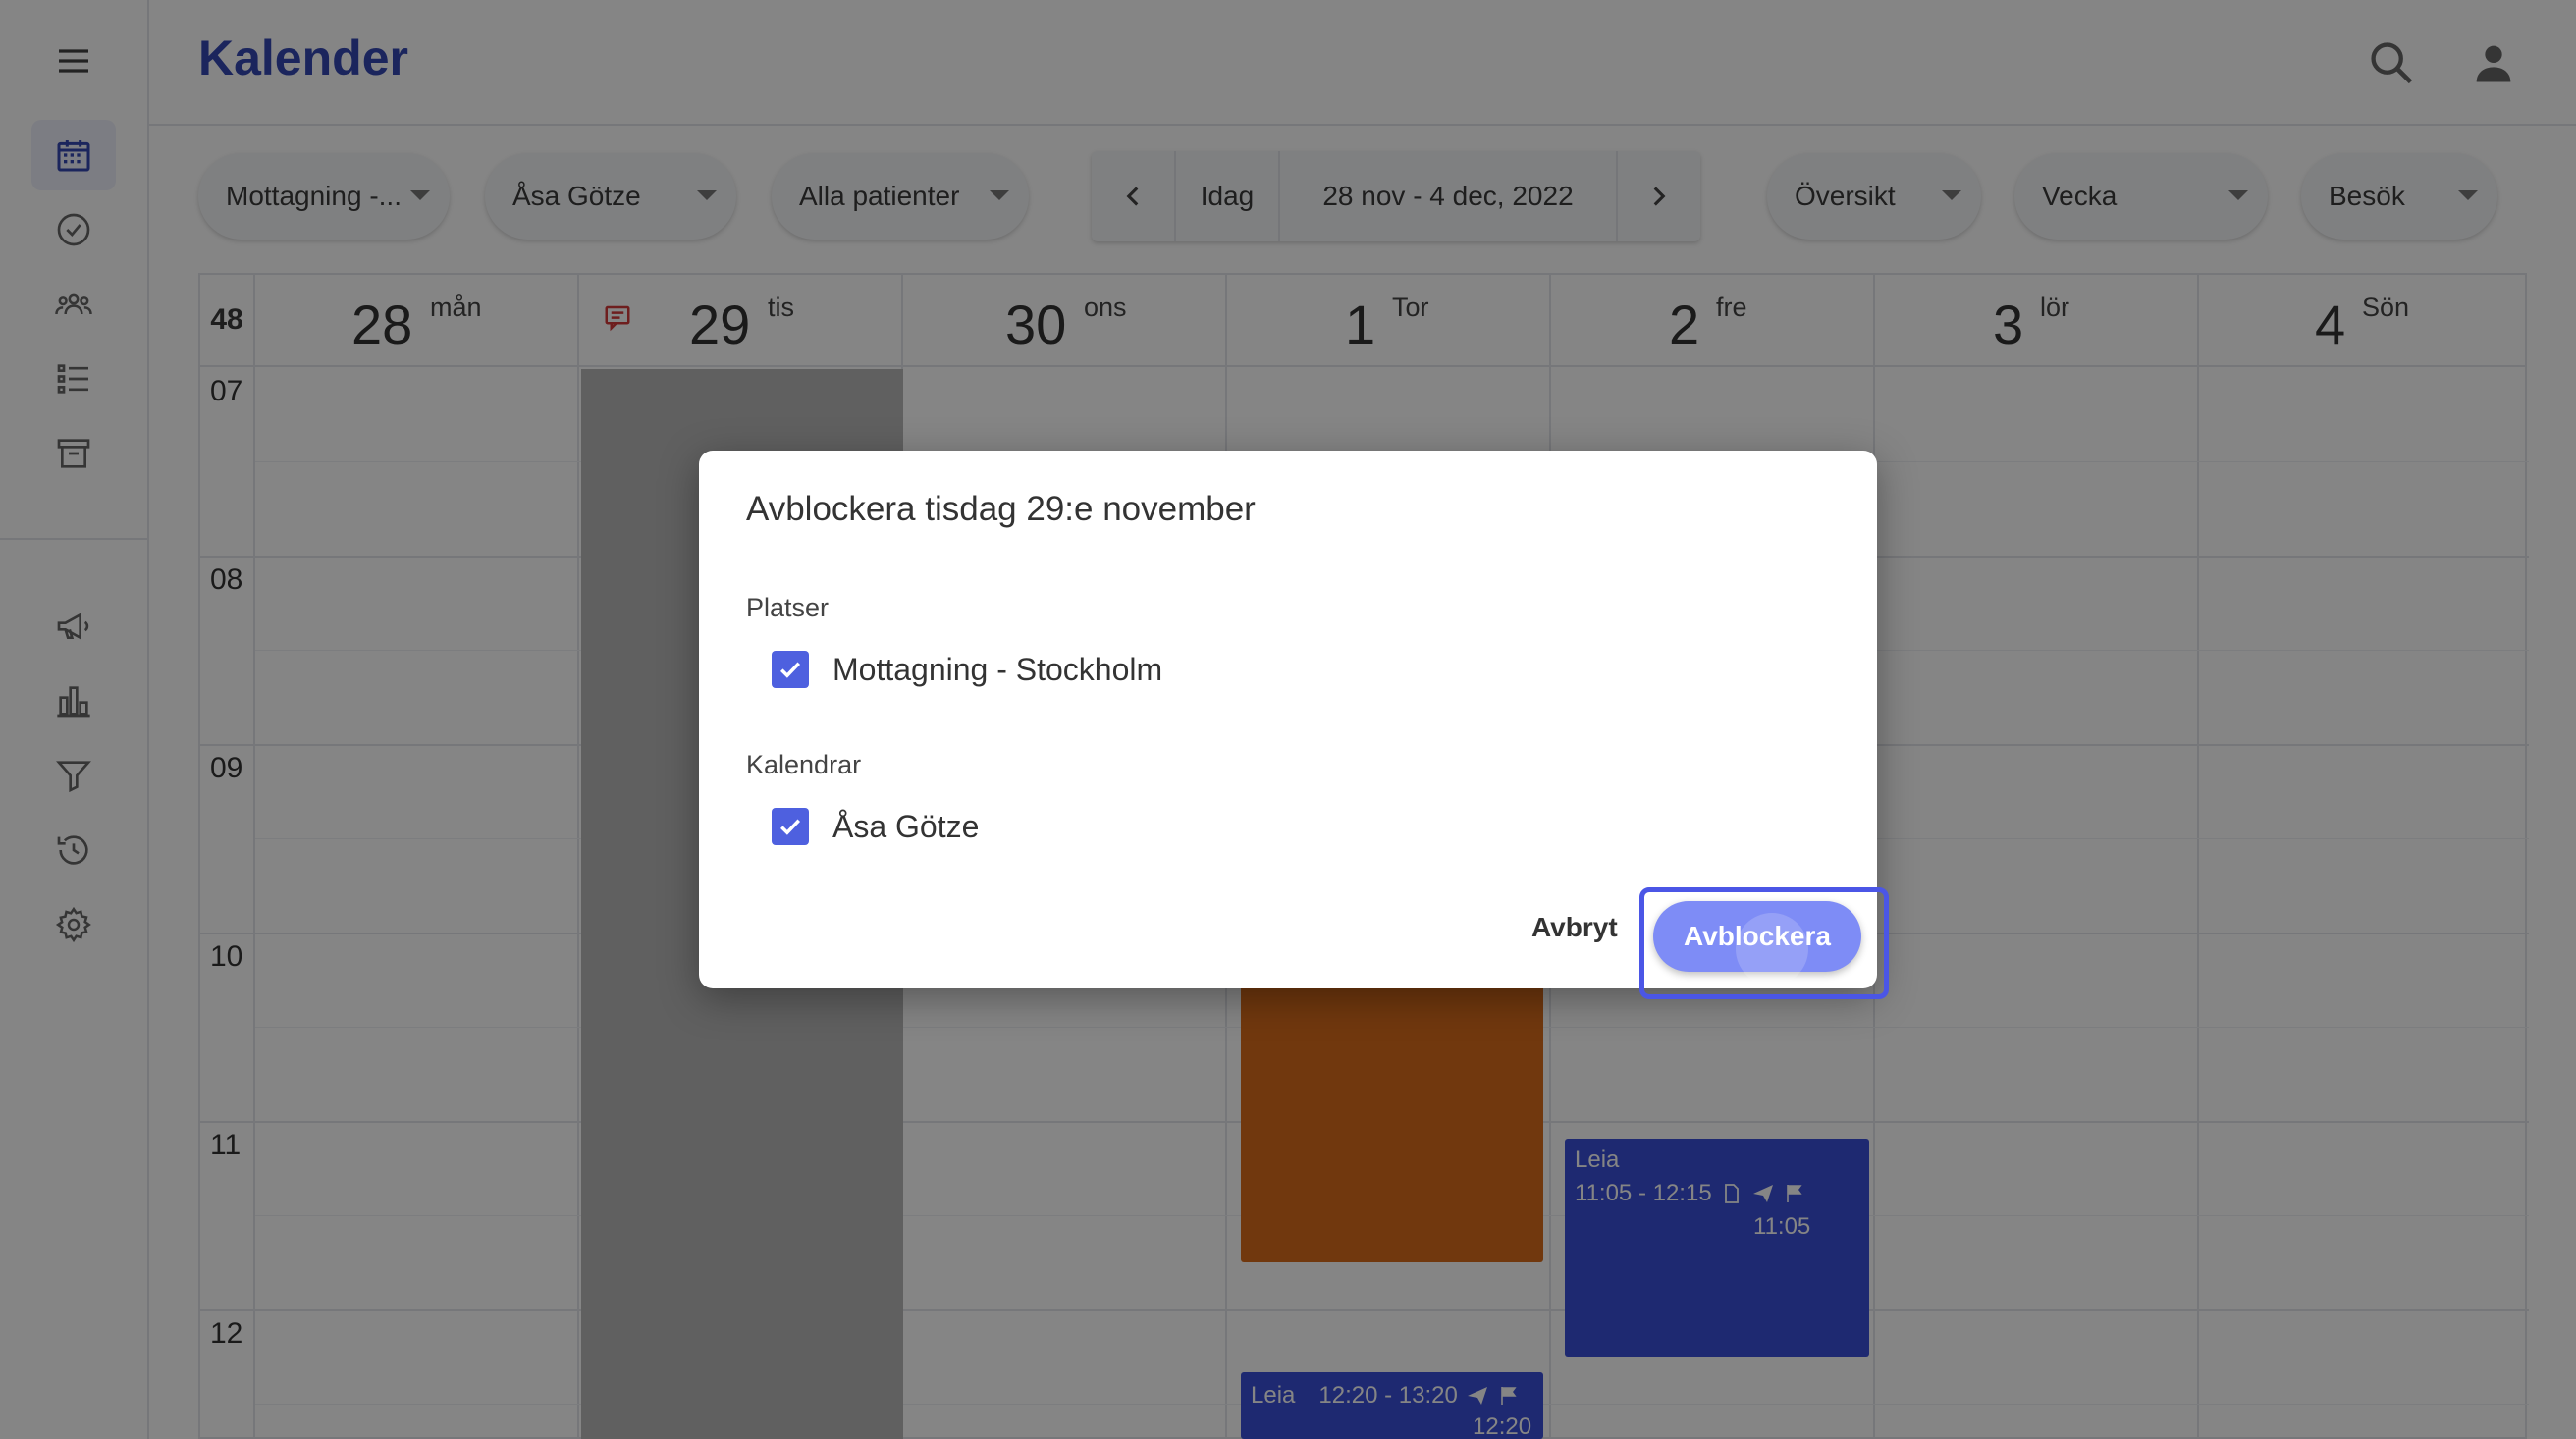 This screenshot has height=1439, width=2576. Describe the element at coordinates (1574, 927) in the screenshot. I see `cancel-button: Avbryt` at that location.